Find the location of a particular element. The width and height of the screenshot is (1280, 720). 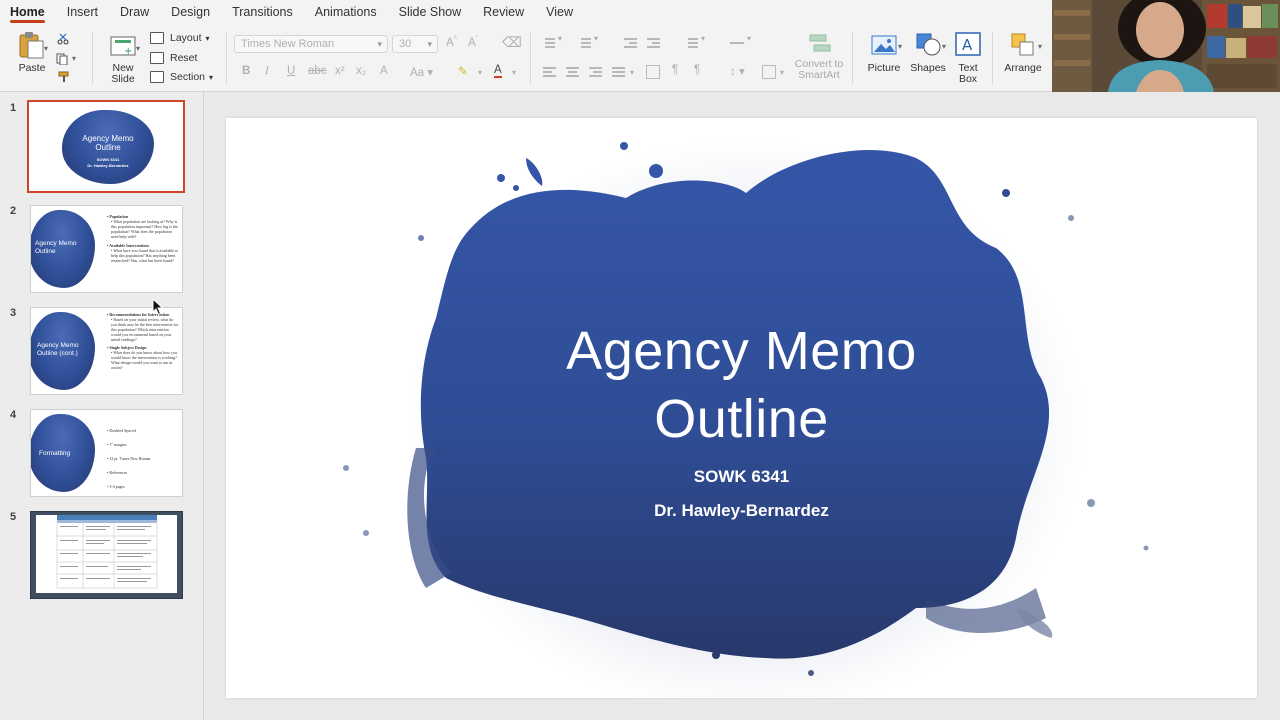

align-left-icon is located at coordinates (550, 72).